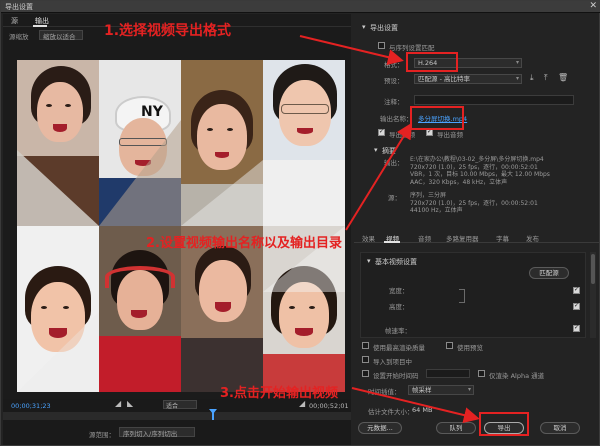 Image resolution: width=600 pixels, height=446 pixels. I want to click on tab-output-underline, so click(40, 26).